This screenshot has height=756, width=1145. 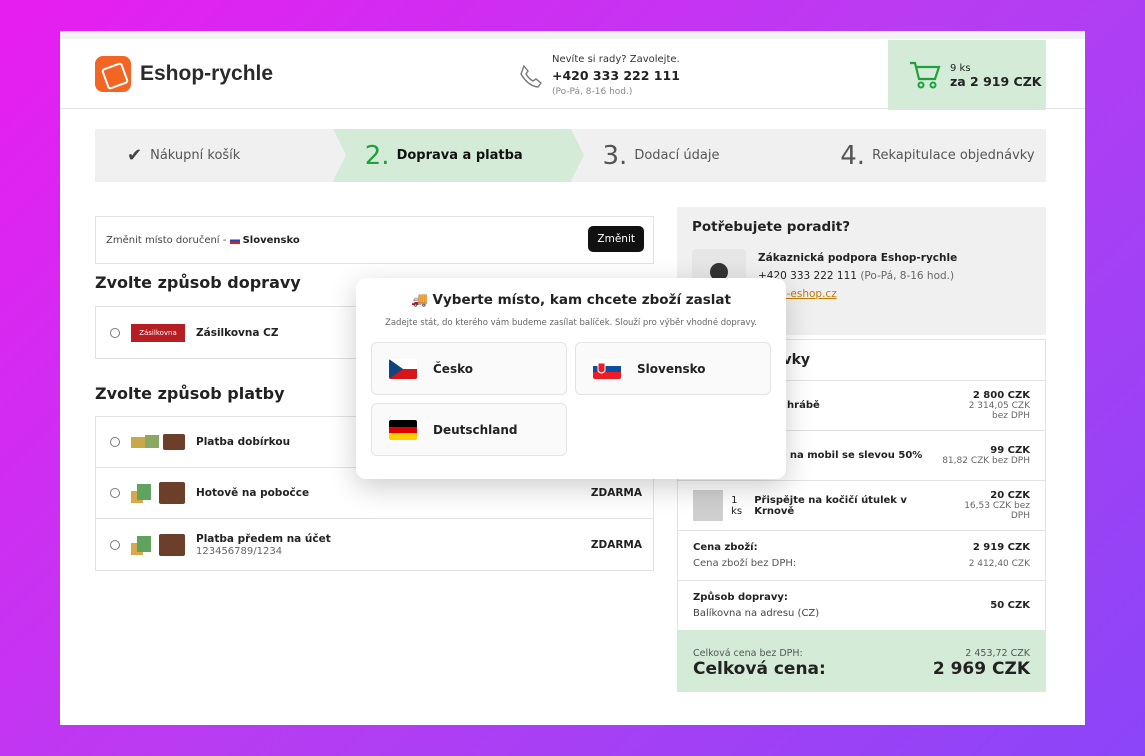 What do you see at coordinates (857, 294) in the screenshot?
I see `support-email: @vas-eshop.cz` at bounding box center [857, 294].